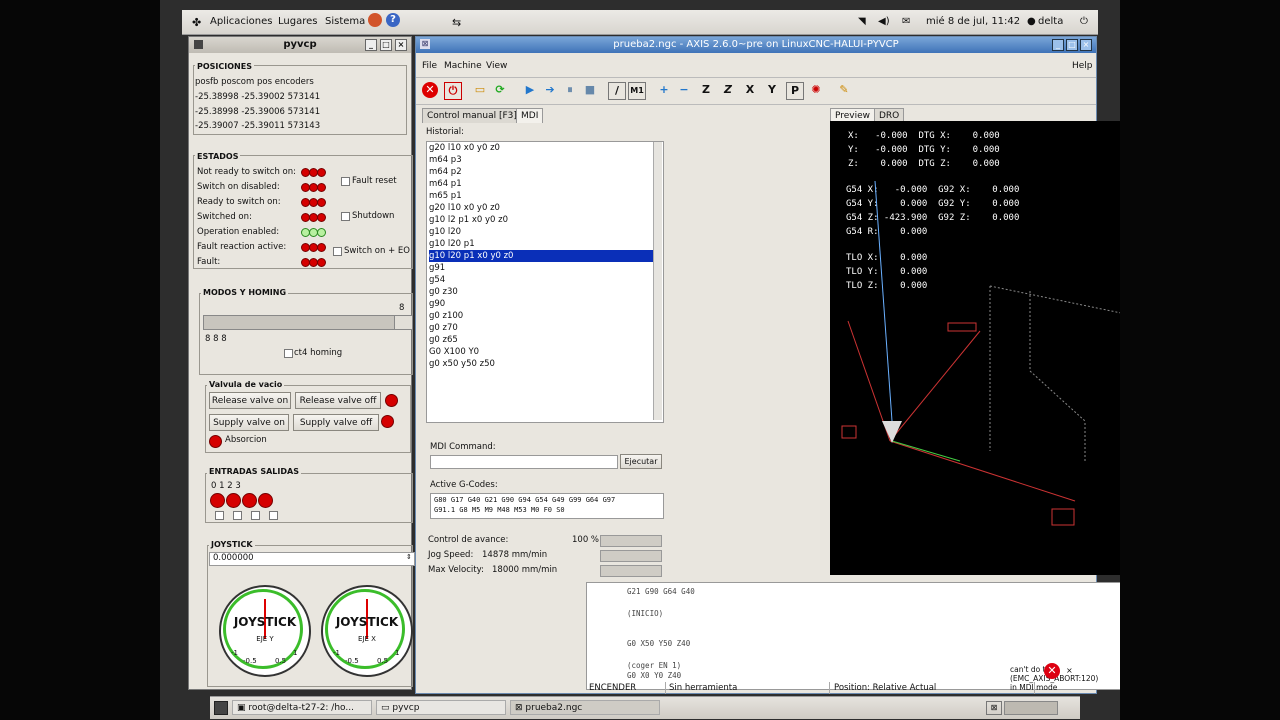 The width and height of the screenshot is (1280, 720). I want to click on spin-arrows-icon: ⇕, so click(409, 557).